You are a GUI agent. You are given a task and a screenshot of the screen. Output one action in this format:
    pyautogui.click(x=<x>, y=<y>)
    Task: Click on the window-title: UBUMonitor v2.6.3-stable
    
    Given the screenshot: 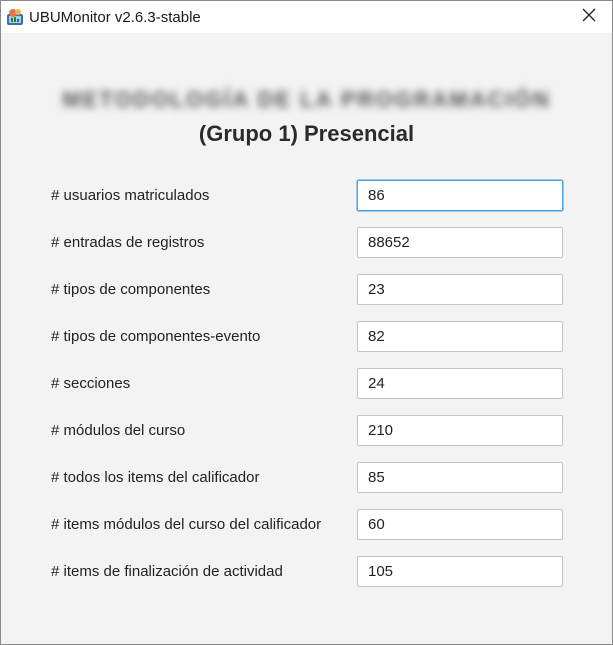 What is the action you would take?
    pyautogui.click(x=115, y=17)
    